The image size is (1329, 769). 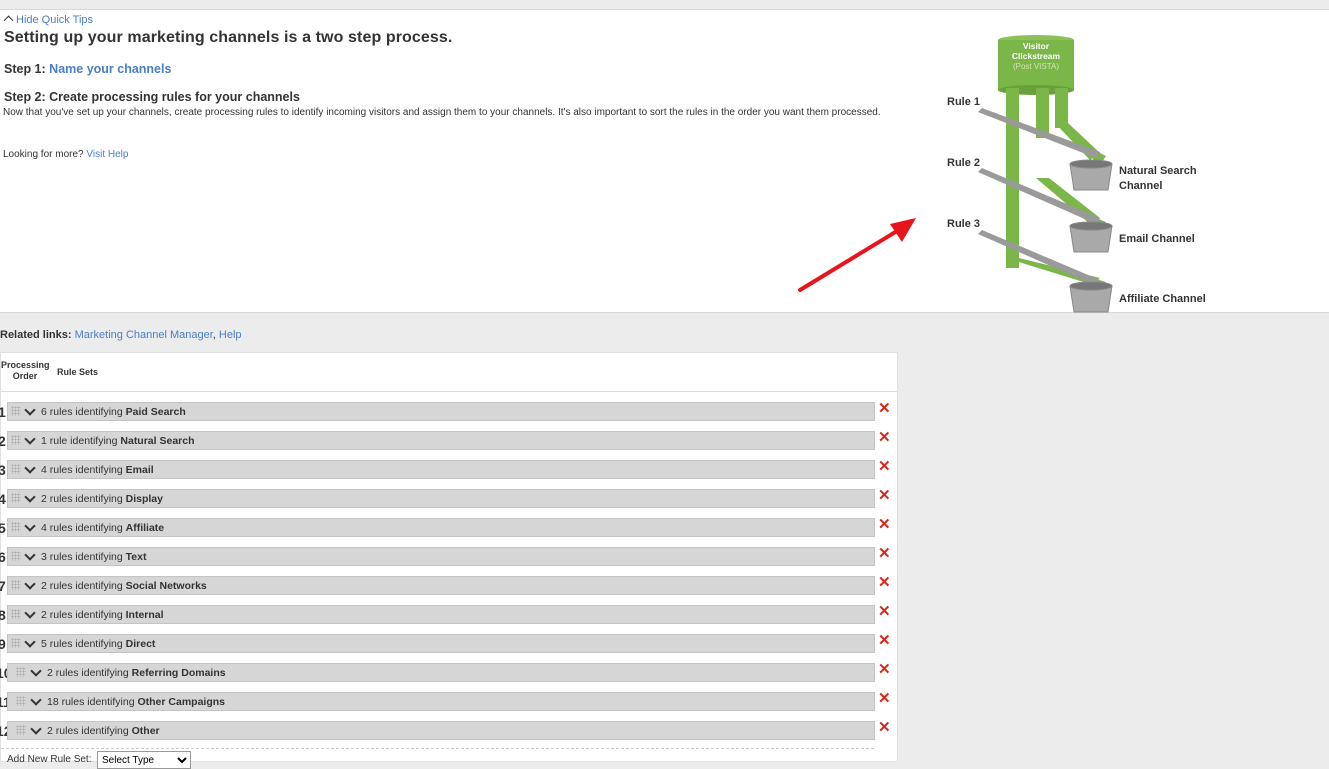 What do you see at coordinates (441, 730) in the screenshot?
I see `rule-set-bar: 2 rules identifying Other` at bounding box center [441, 730].